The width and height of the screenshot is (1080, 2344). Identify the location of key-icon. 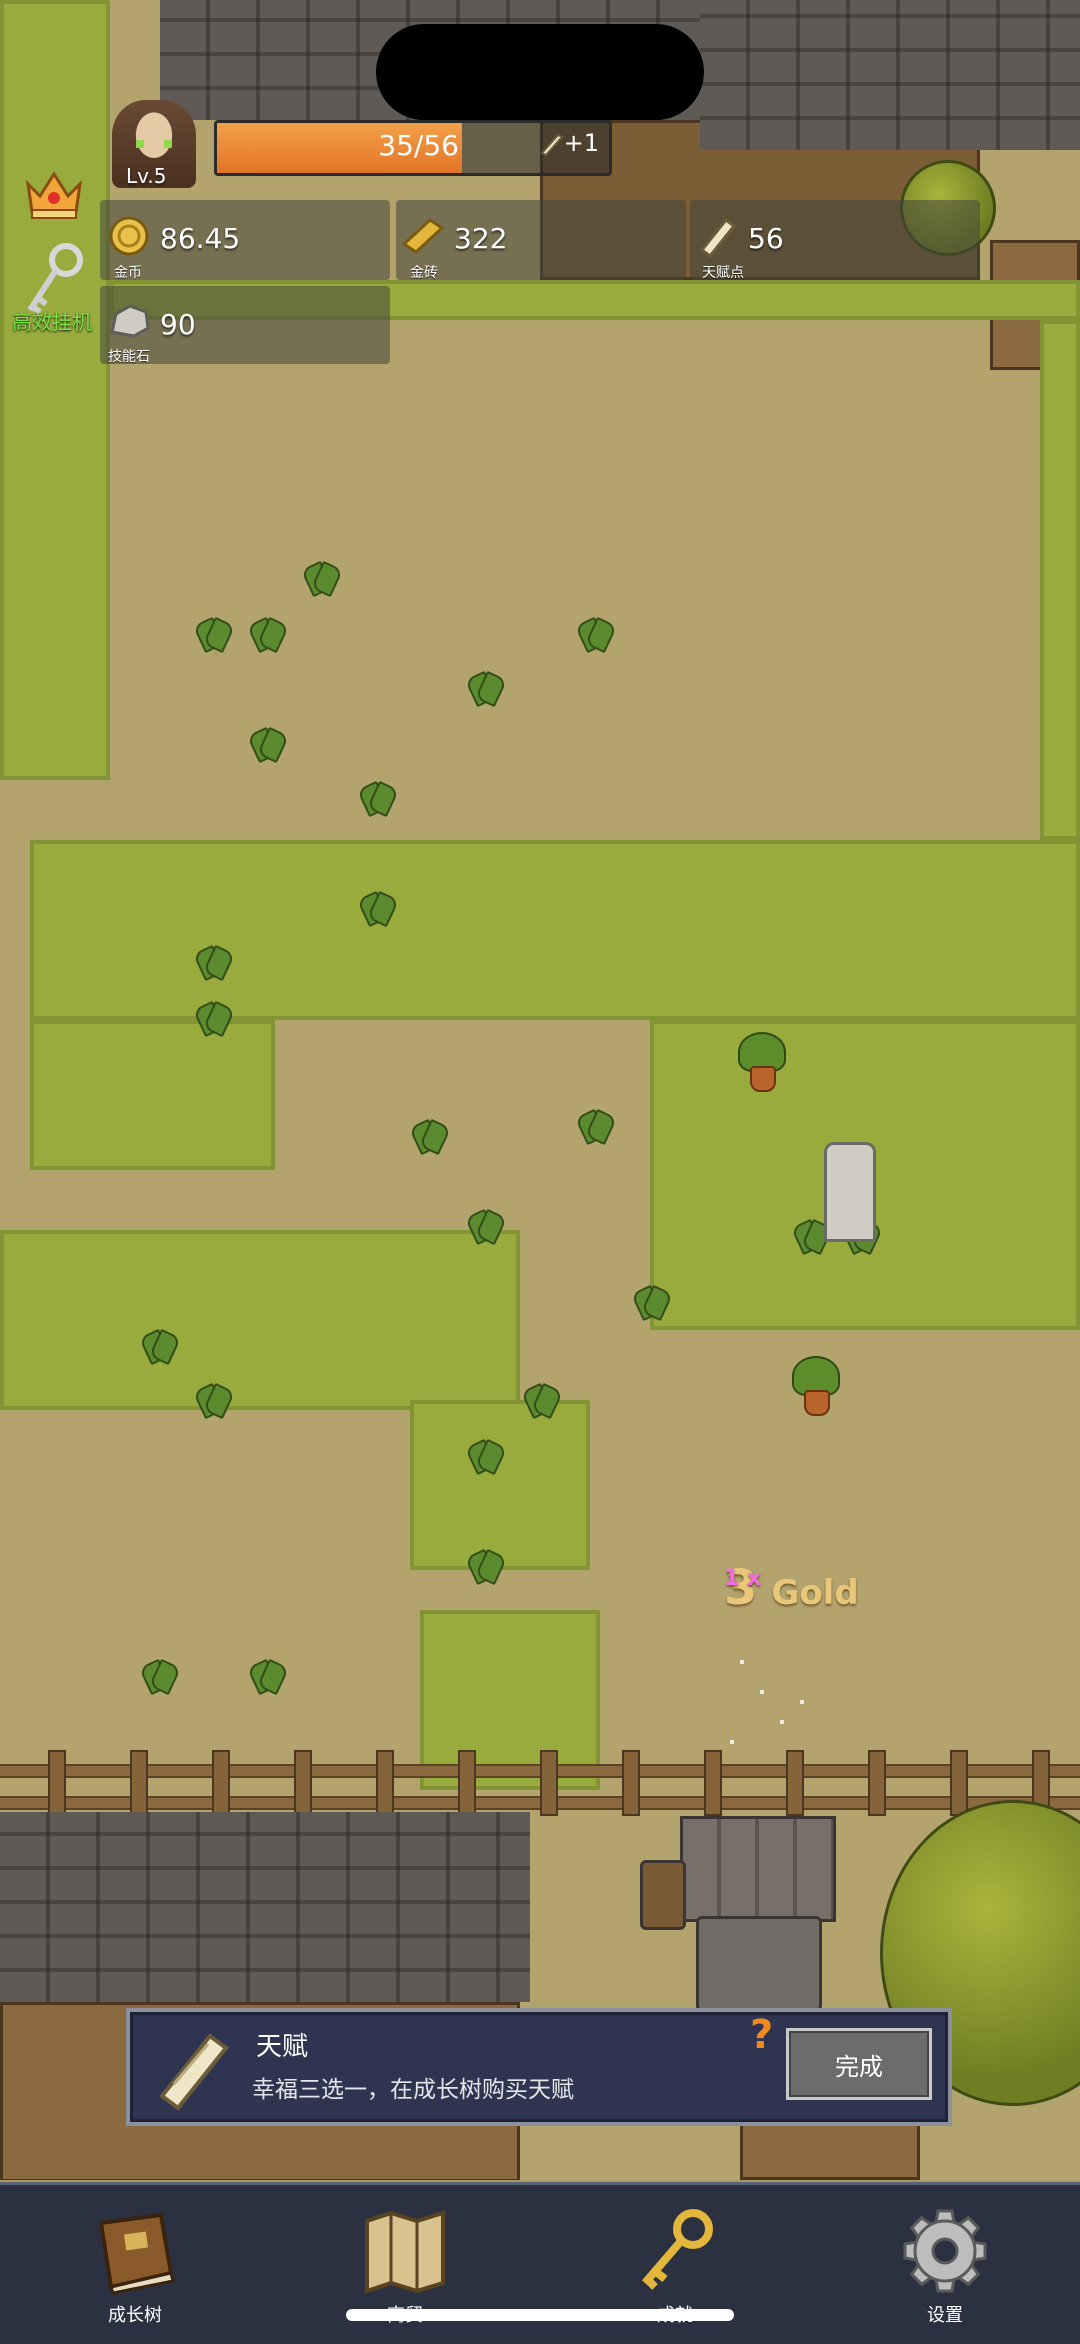
(677, 2249).